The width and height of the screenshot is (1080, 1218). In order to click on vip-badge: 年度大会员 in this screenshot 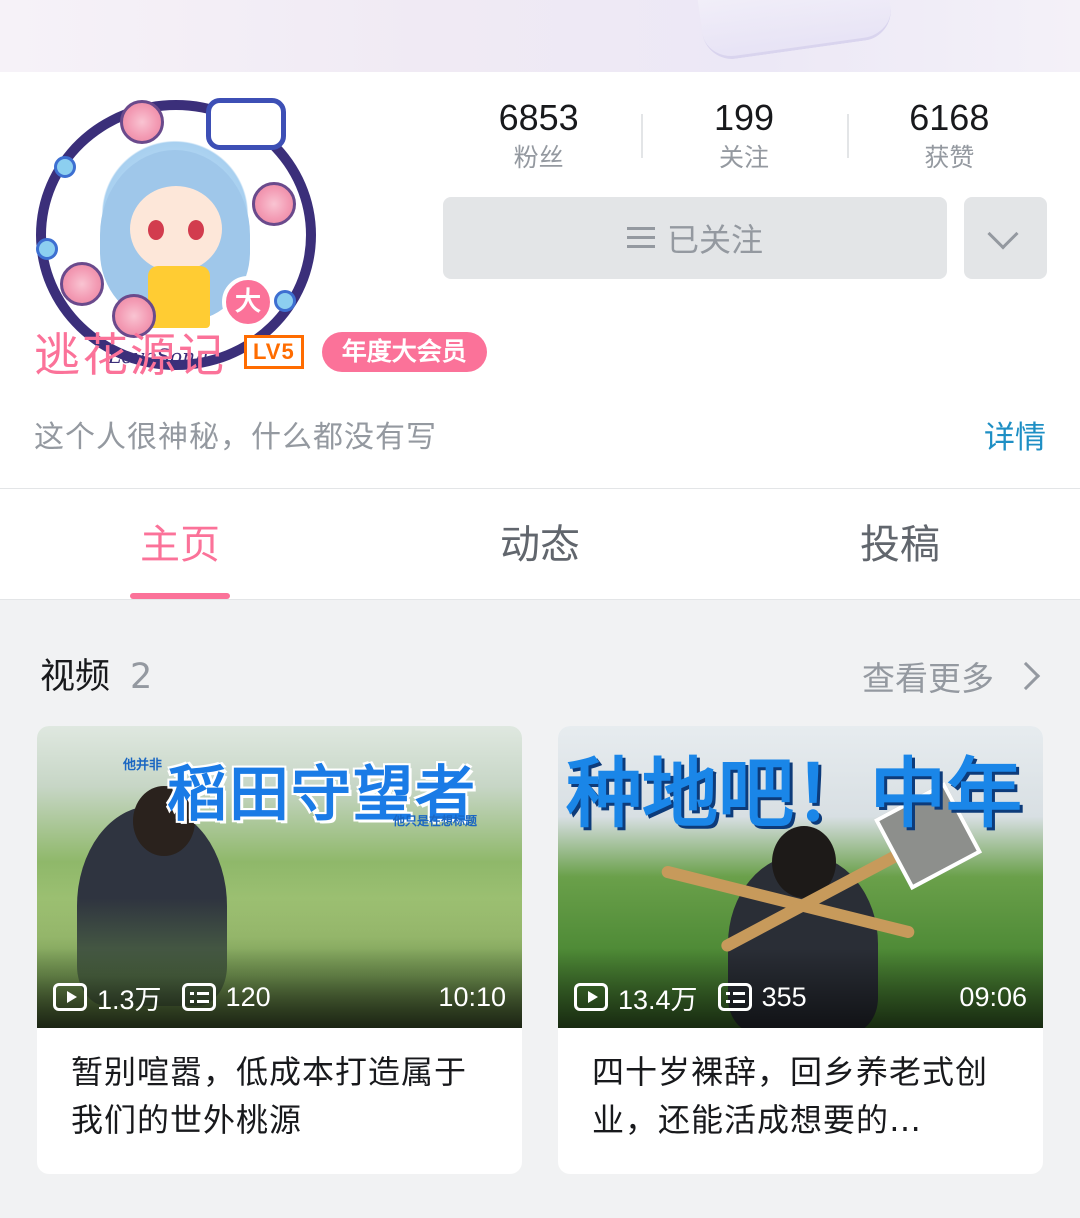, I will do `click(404, 352)`.